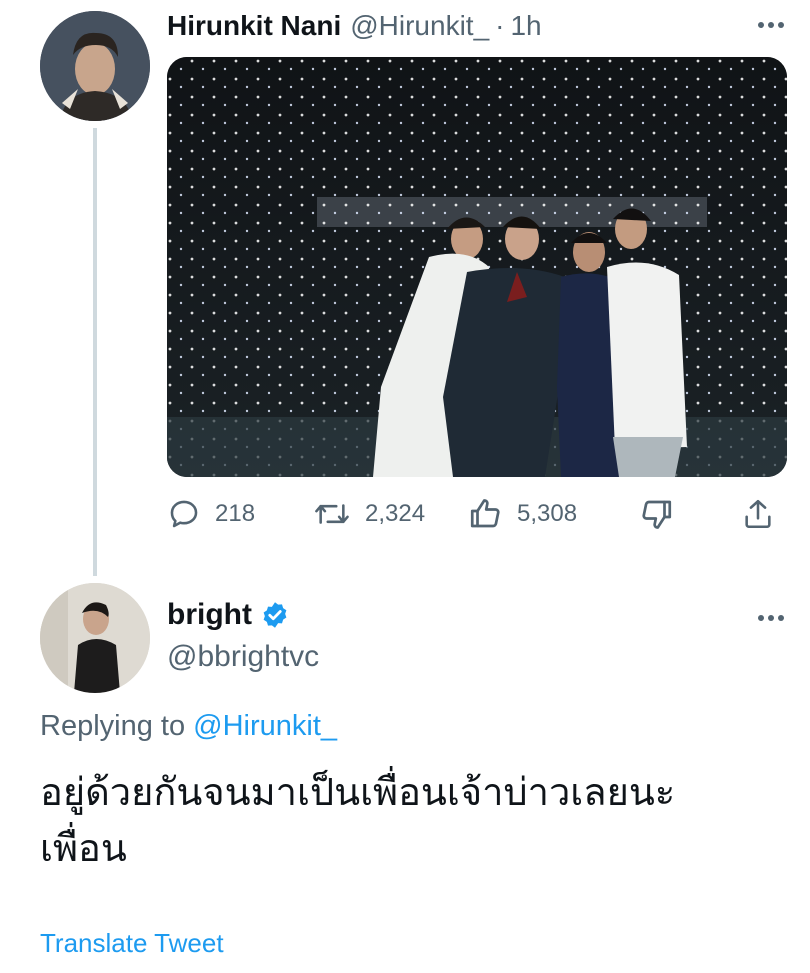 The height and width of the screenshot is (973, 810). What do you see at coordinates (132, 943) in the screenshot?
I see `translate-tweet-link: Translate Tweet` at bounding box center [132, 943].